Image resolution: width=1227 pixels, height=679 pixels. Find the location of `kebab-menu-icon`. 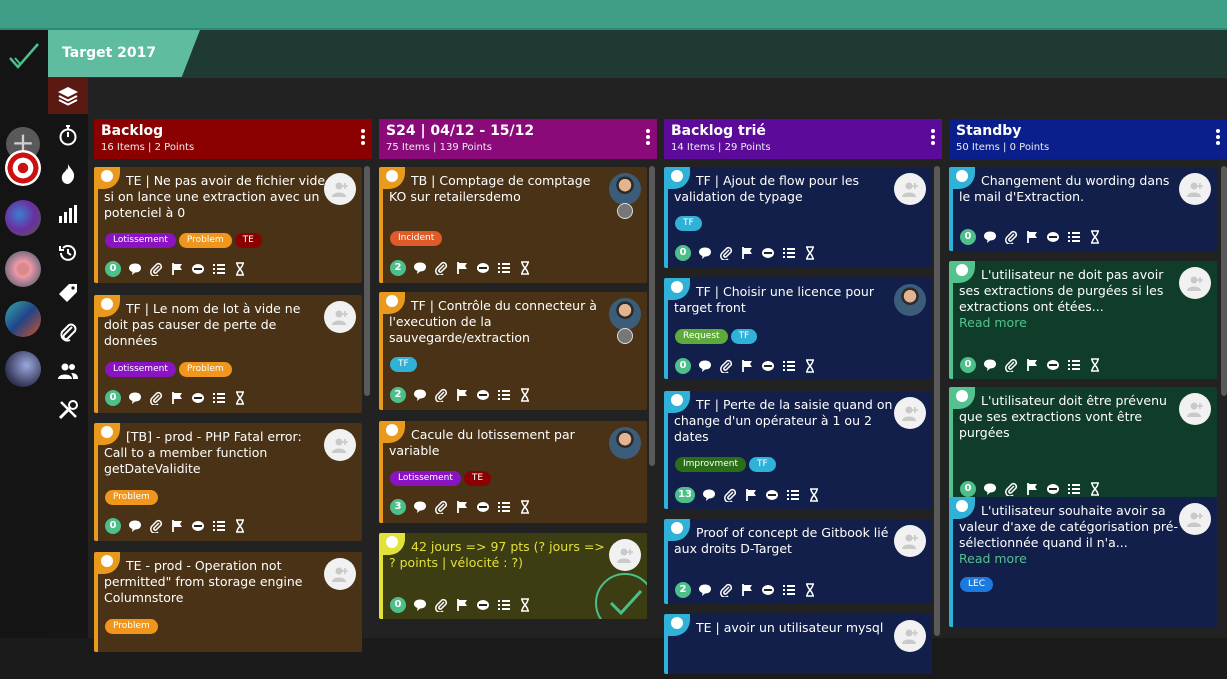

kebab-menu-icon is located at coordinates (648, 137).